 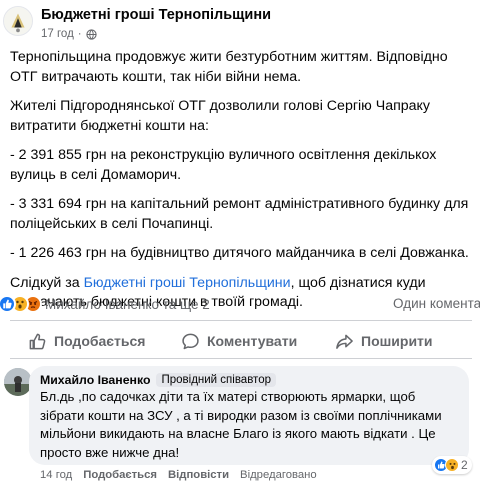 I want to click on reaction-icons, so click(x=21, y=304).